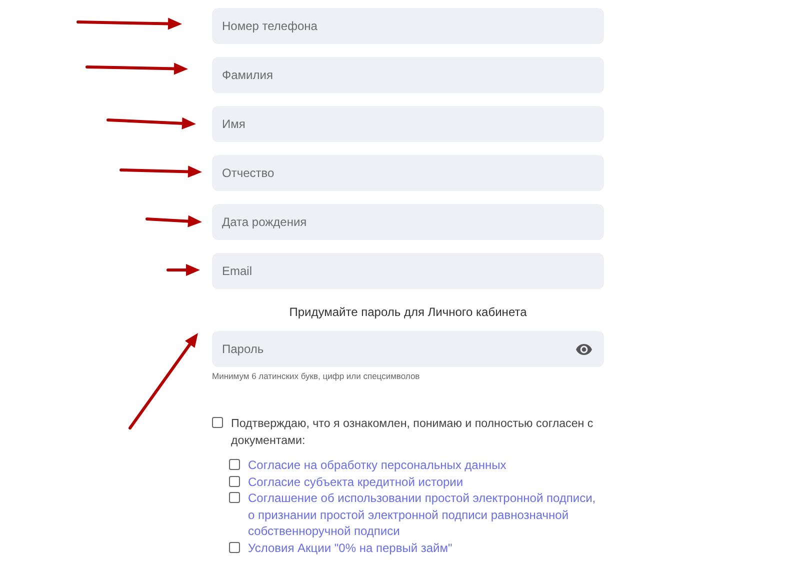 This screenshot has height=568, width=800. I want to click on input-field: Email, so click(408, 271).